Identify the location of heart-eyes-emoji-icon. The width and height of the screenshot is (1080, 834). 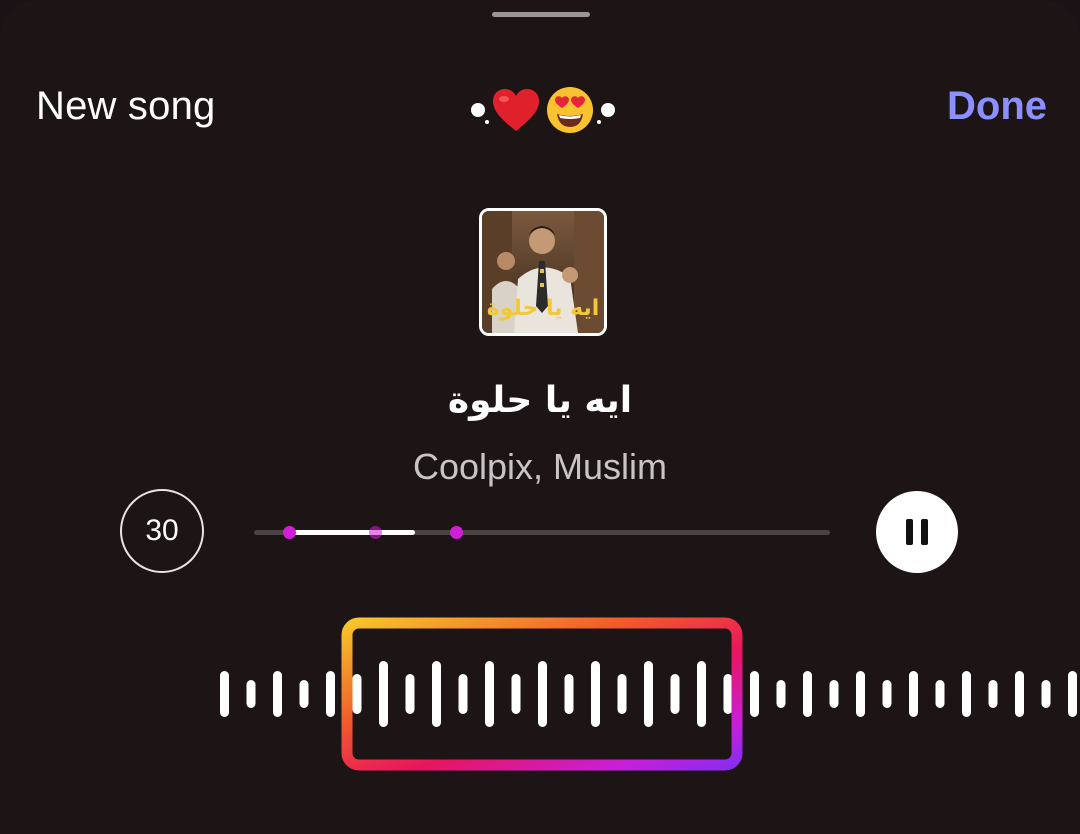
(570, 110).